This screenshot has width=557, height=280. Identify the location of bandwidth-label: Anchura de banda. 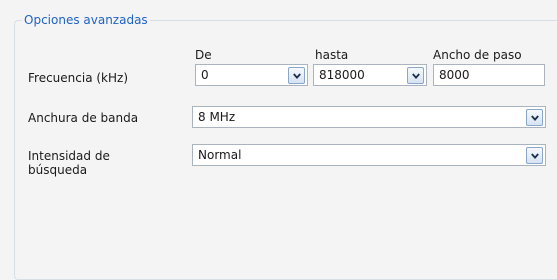
(83, 118).